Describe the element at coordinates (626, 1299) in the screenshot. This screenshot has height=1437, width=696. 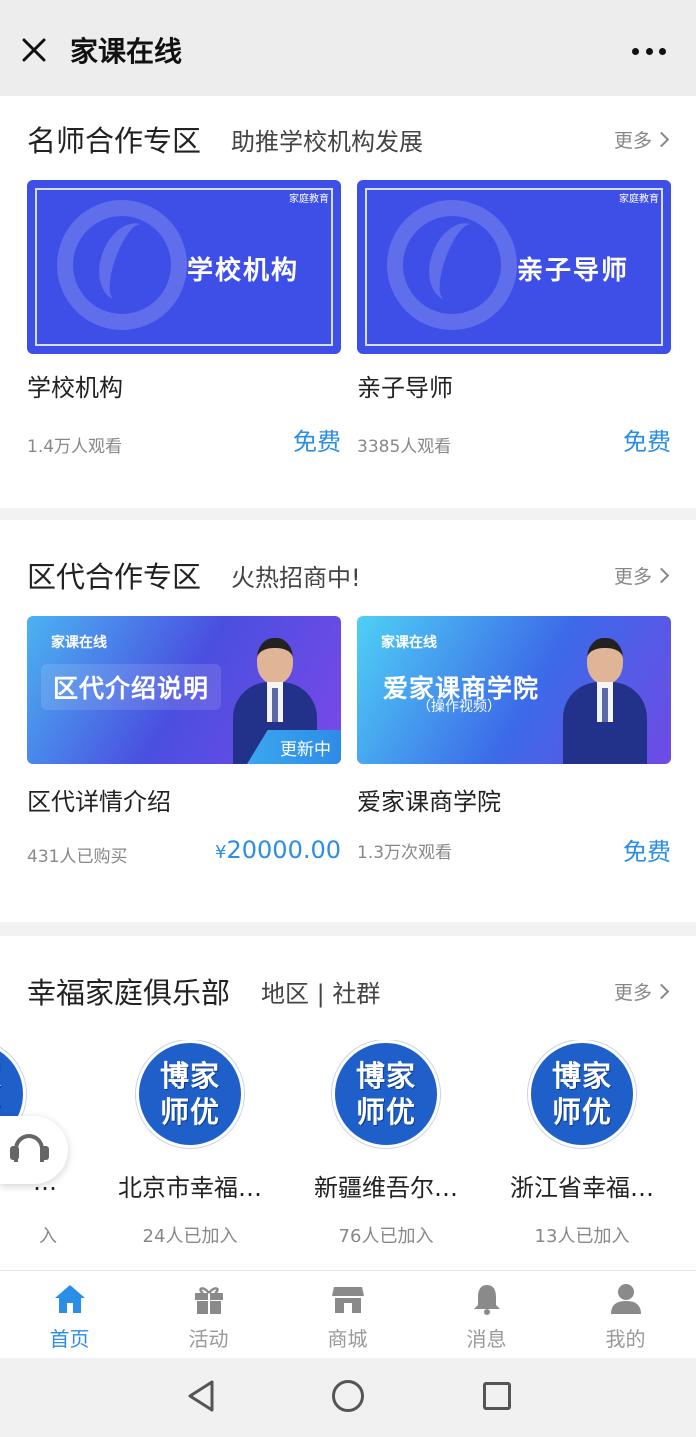
I see `user-icon` at that location.